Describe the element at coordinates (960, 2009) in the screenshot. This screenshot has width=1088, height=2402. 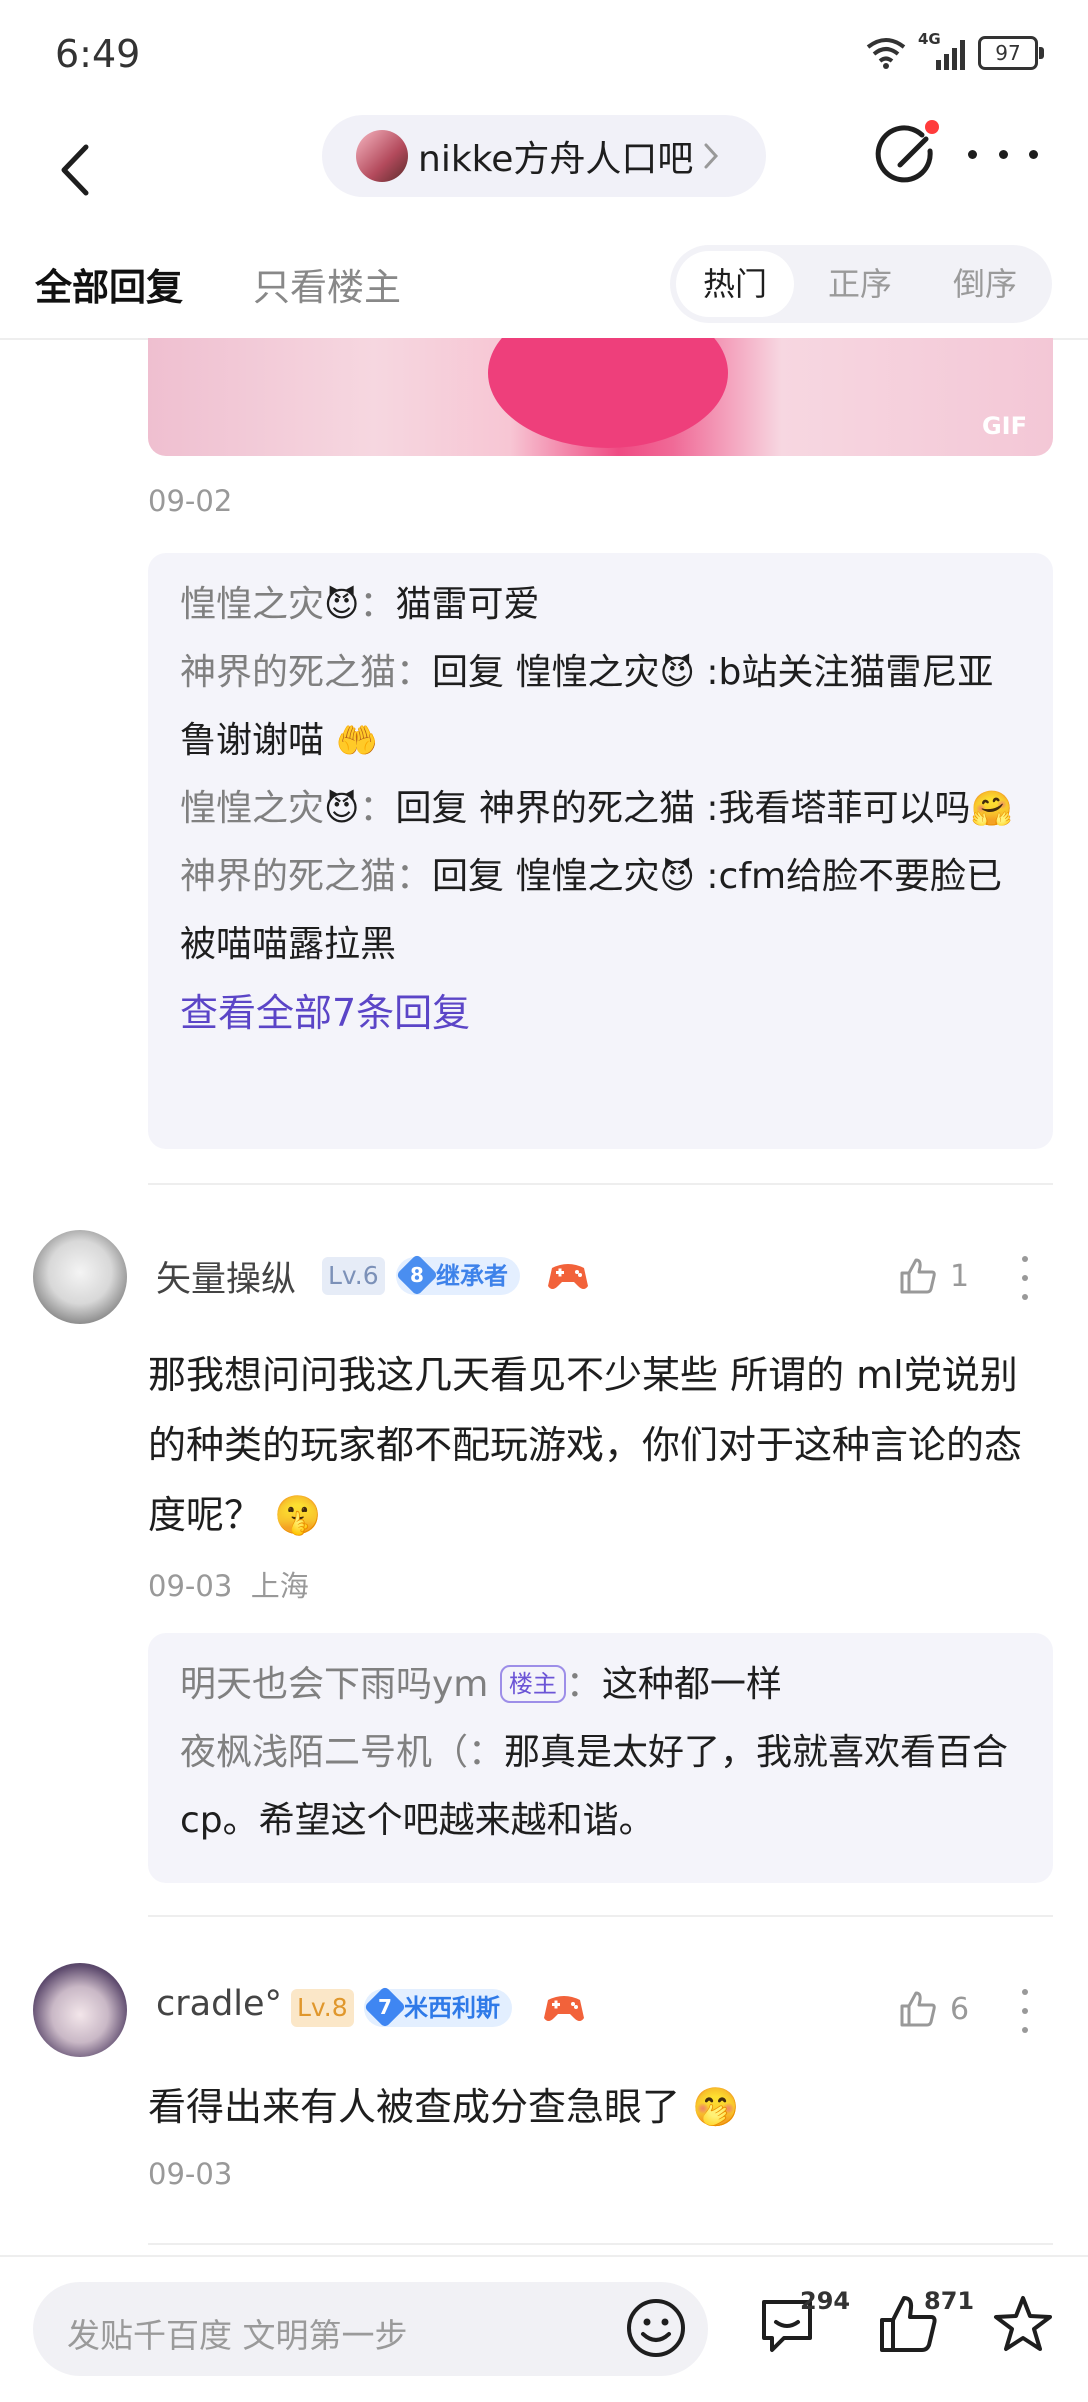
I see `like-count: 6` at that location.